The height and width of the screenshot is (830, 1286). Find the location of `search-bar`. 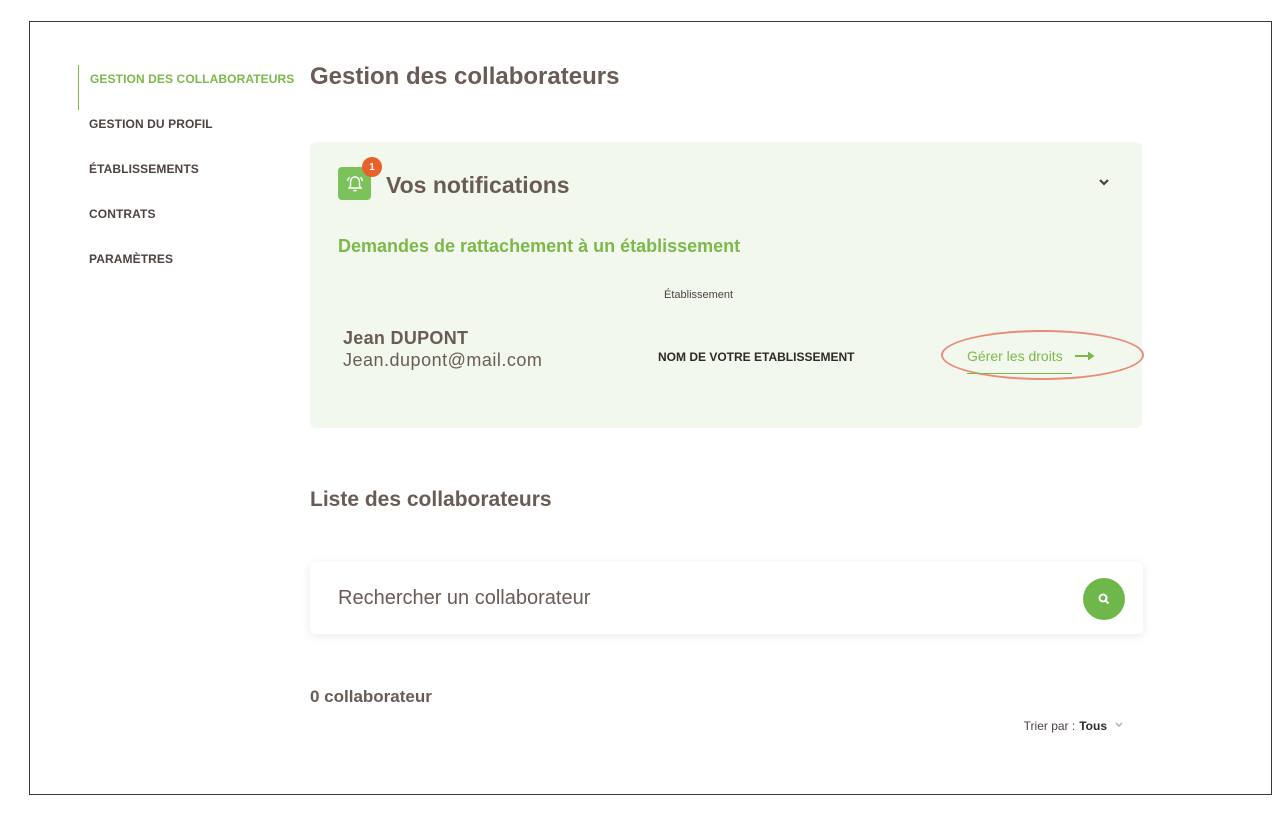

search-bar is located at coordinates (726, 598).